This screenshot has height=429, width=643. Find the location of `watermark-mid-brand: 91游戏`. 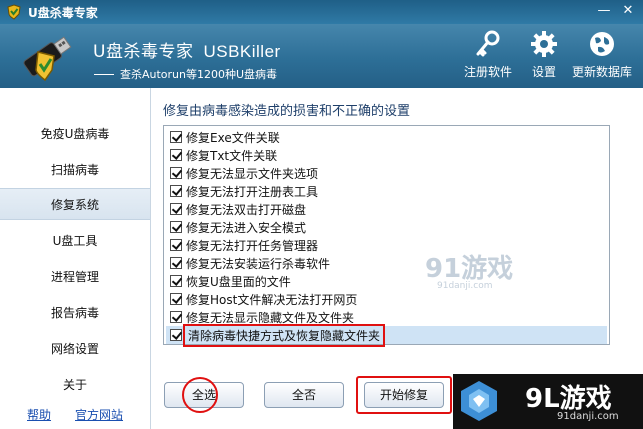

watermark-mid-brand: 91游戏 is located at coordinates (469, 269).